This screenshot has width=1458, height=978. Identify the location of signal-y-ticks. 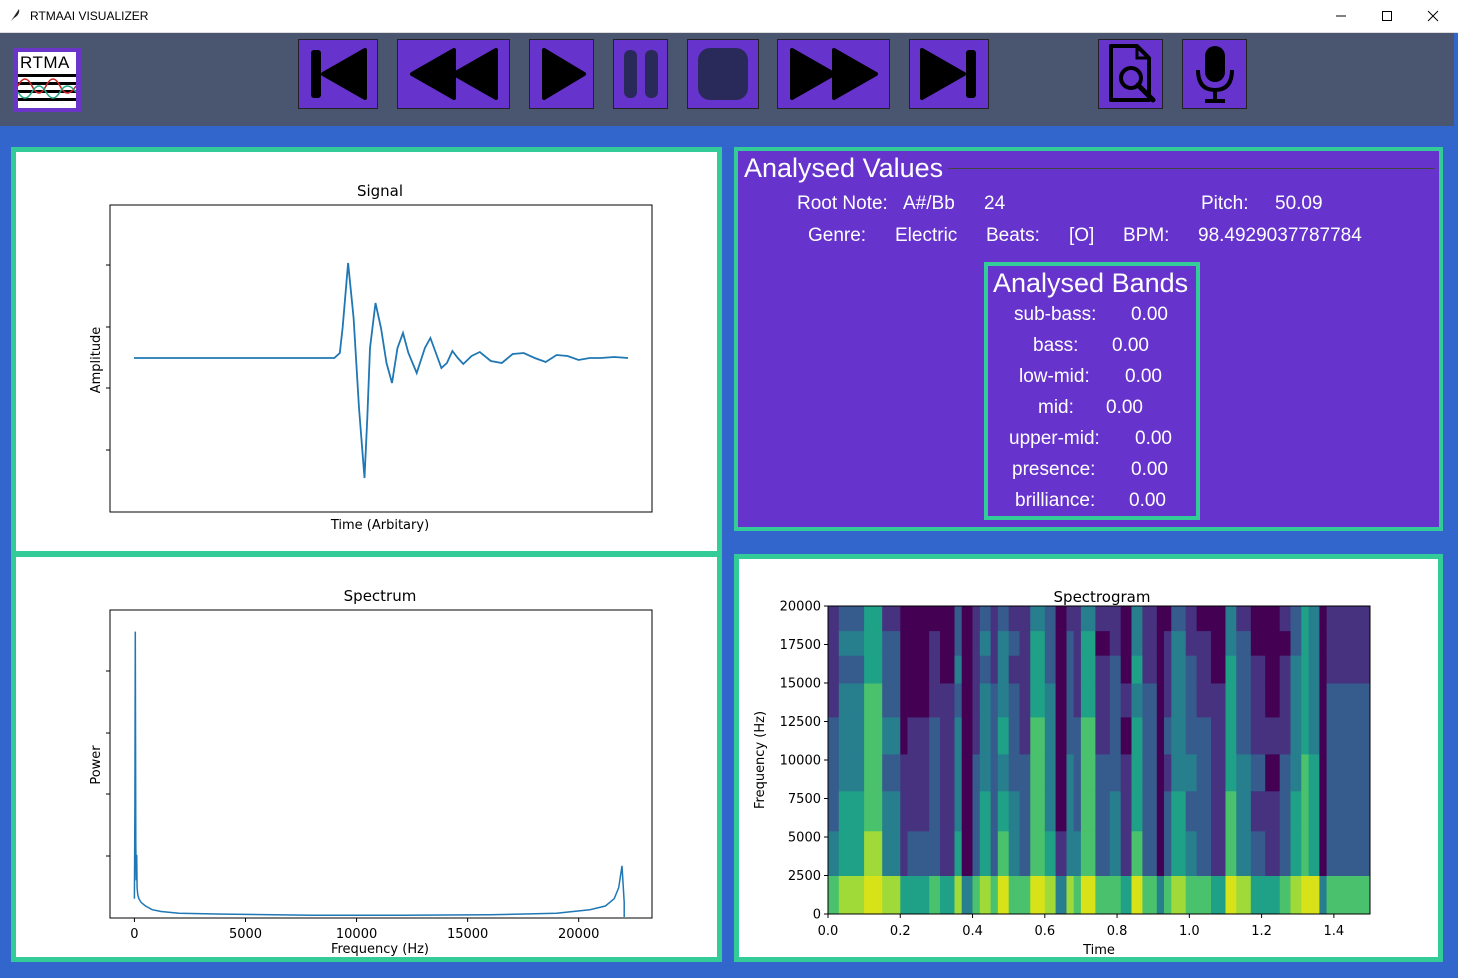
(108, 357).